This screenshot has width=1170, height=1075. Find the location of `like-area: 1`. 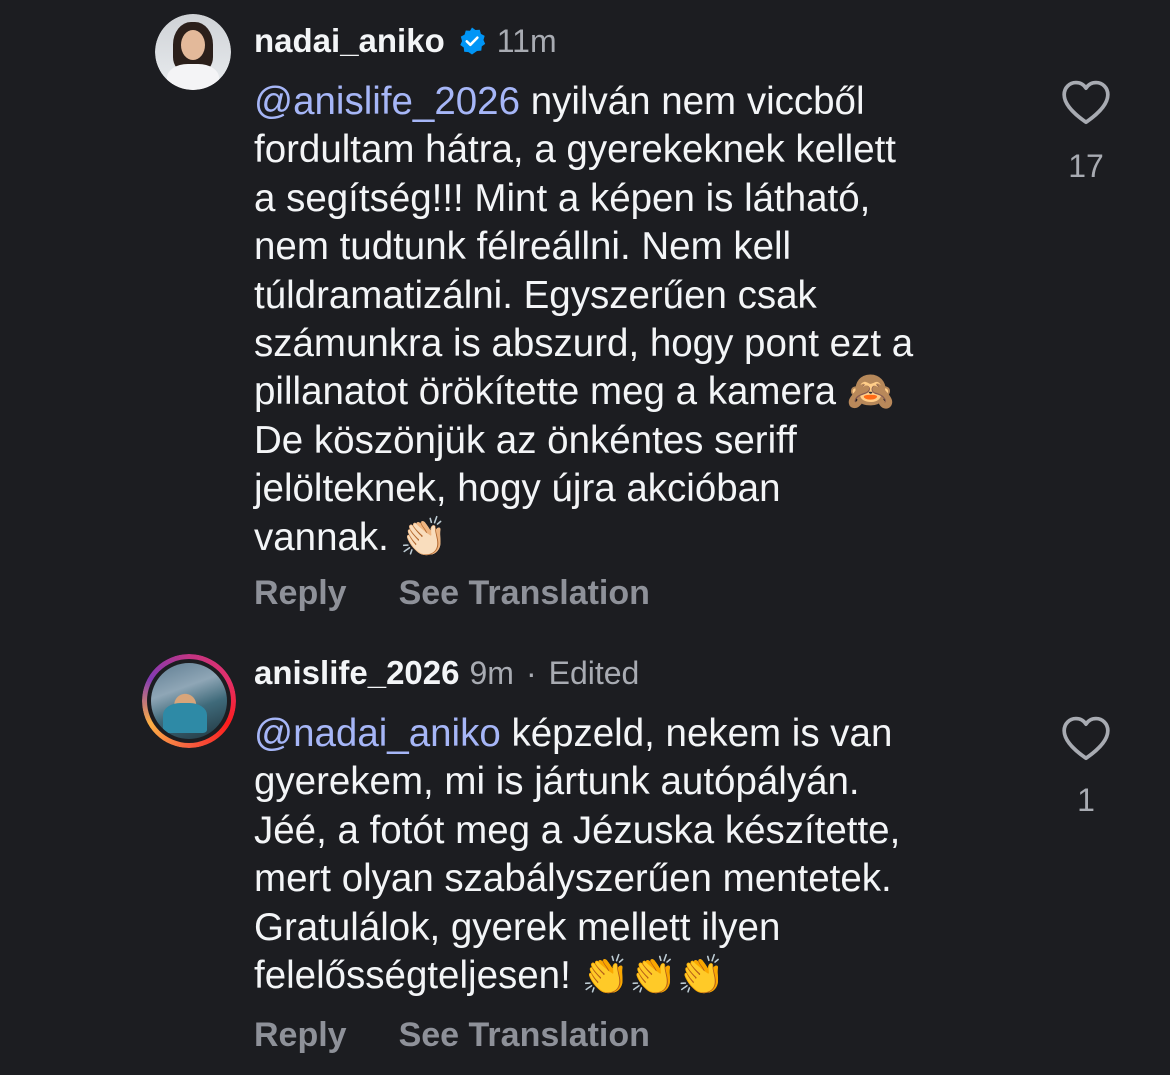

like-area: 1 is located at coordinates (1086, 766).